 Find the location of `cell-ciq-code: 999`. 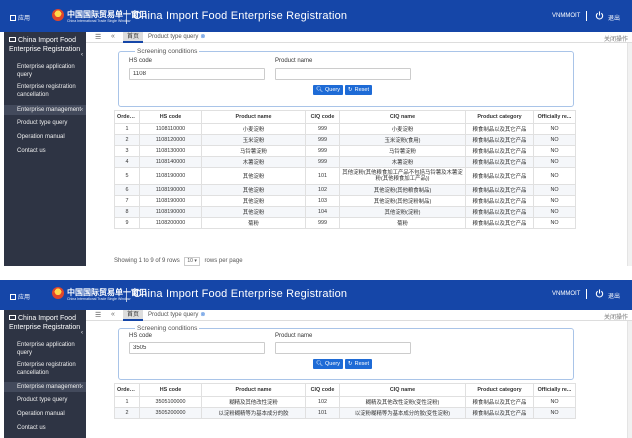

cell-ciq-code: 999 is located at coordinates (322, 162).